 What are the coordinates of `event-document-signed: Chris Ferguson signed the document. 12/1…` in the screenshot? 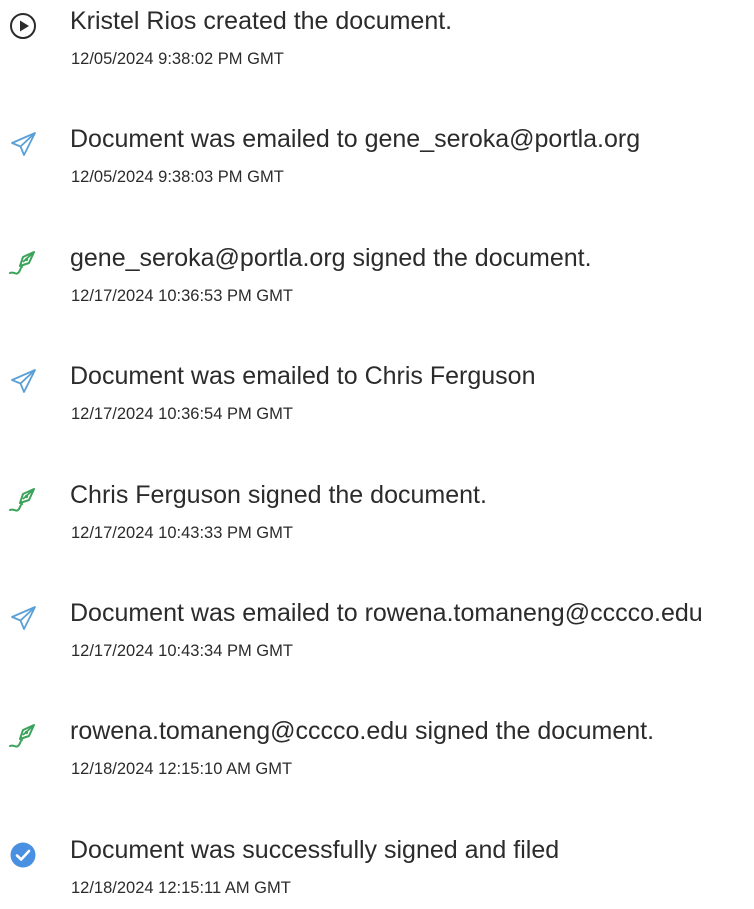 It's located at (377, 514).